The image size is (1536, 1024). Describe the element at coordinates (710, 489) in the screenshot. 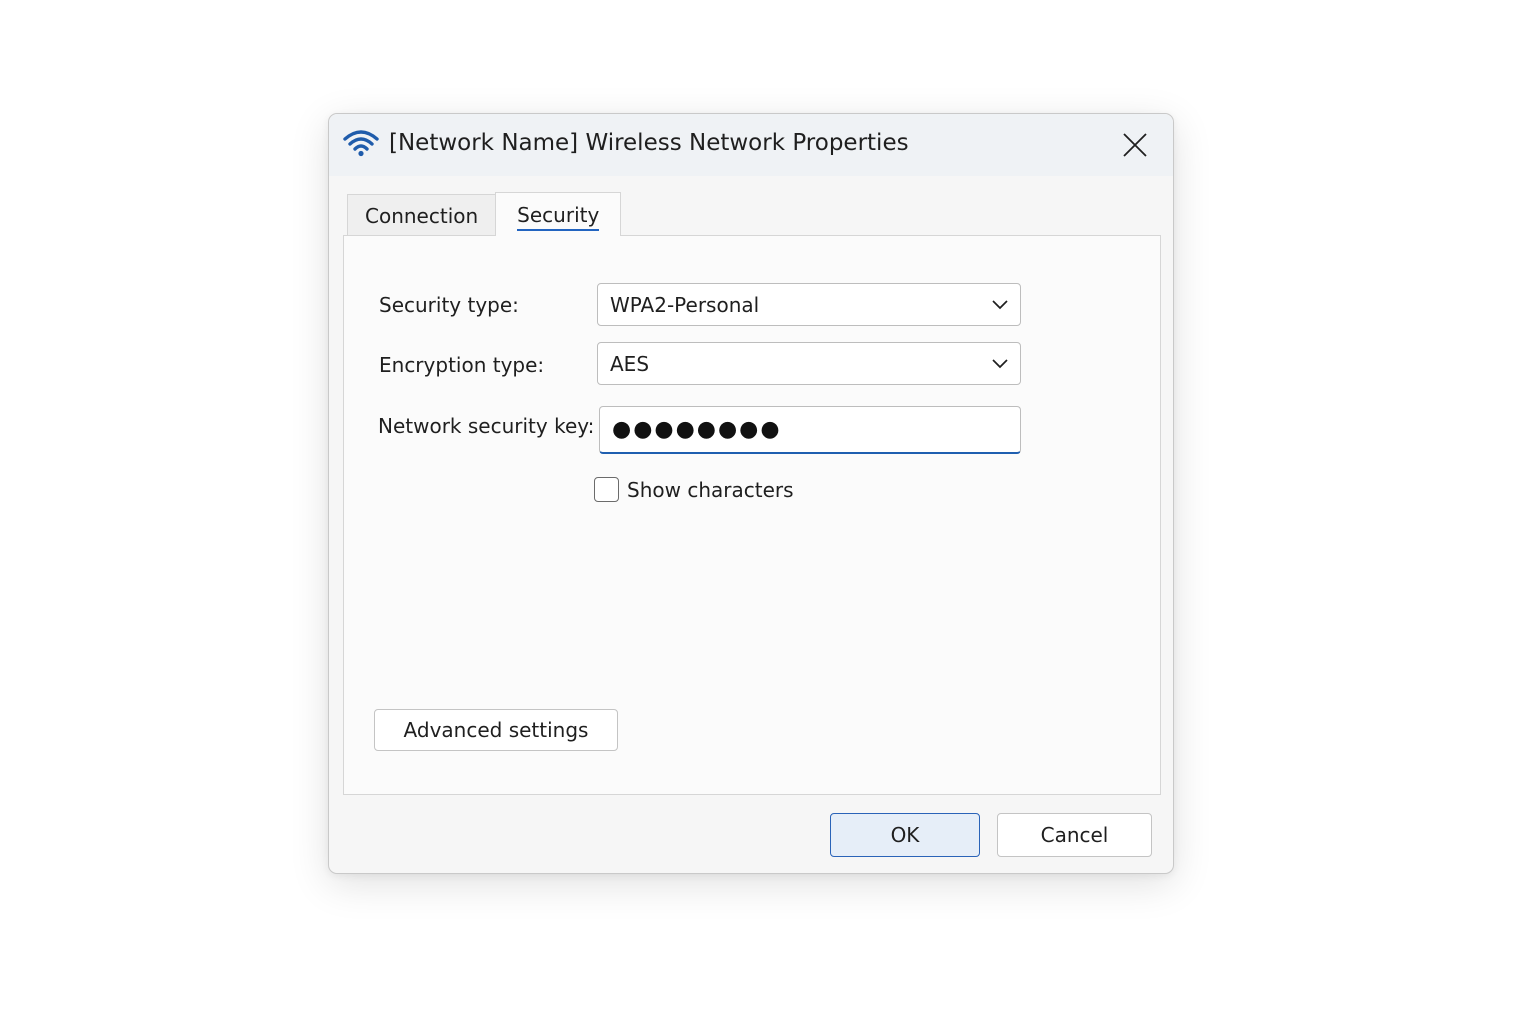

I see `show-characters-label: Show characters` at that location.